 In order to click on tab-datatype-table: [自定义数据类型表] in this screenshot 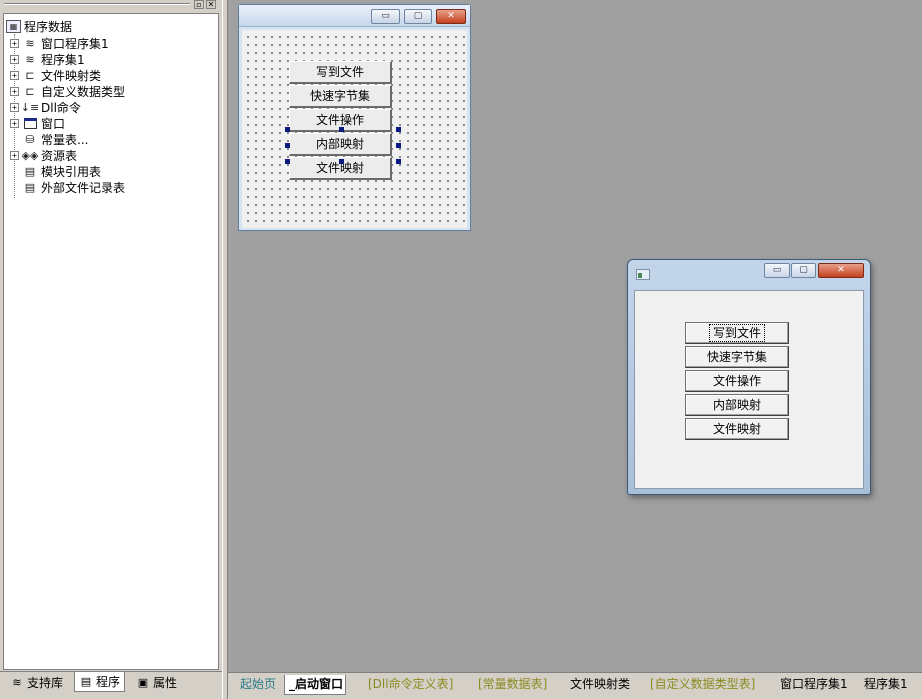, I will do `click(701, 685)`.